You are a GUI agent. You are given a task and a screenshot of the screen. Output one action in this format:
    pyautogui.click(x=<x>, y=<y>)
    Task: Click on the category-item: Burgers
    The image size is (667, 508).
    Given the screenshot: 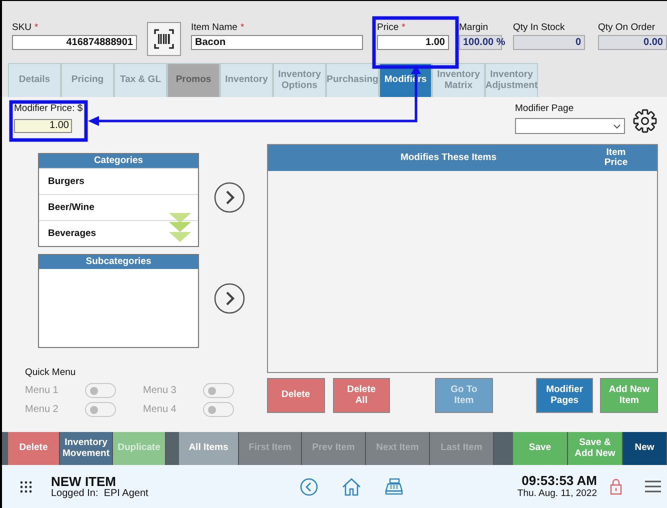 What is the action you would take?
    pyautogui.click(x=118, y=181)
    